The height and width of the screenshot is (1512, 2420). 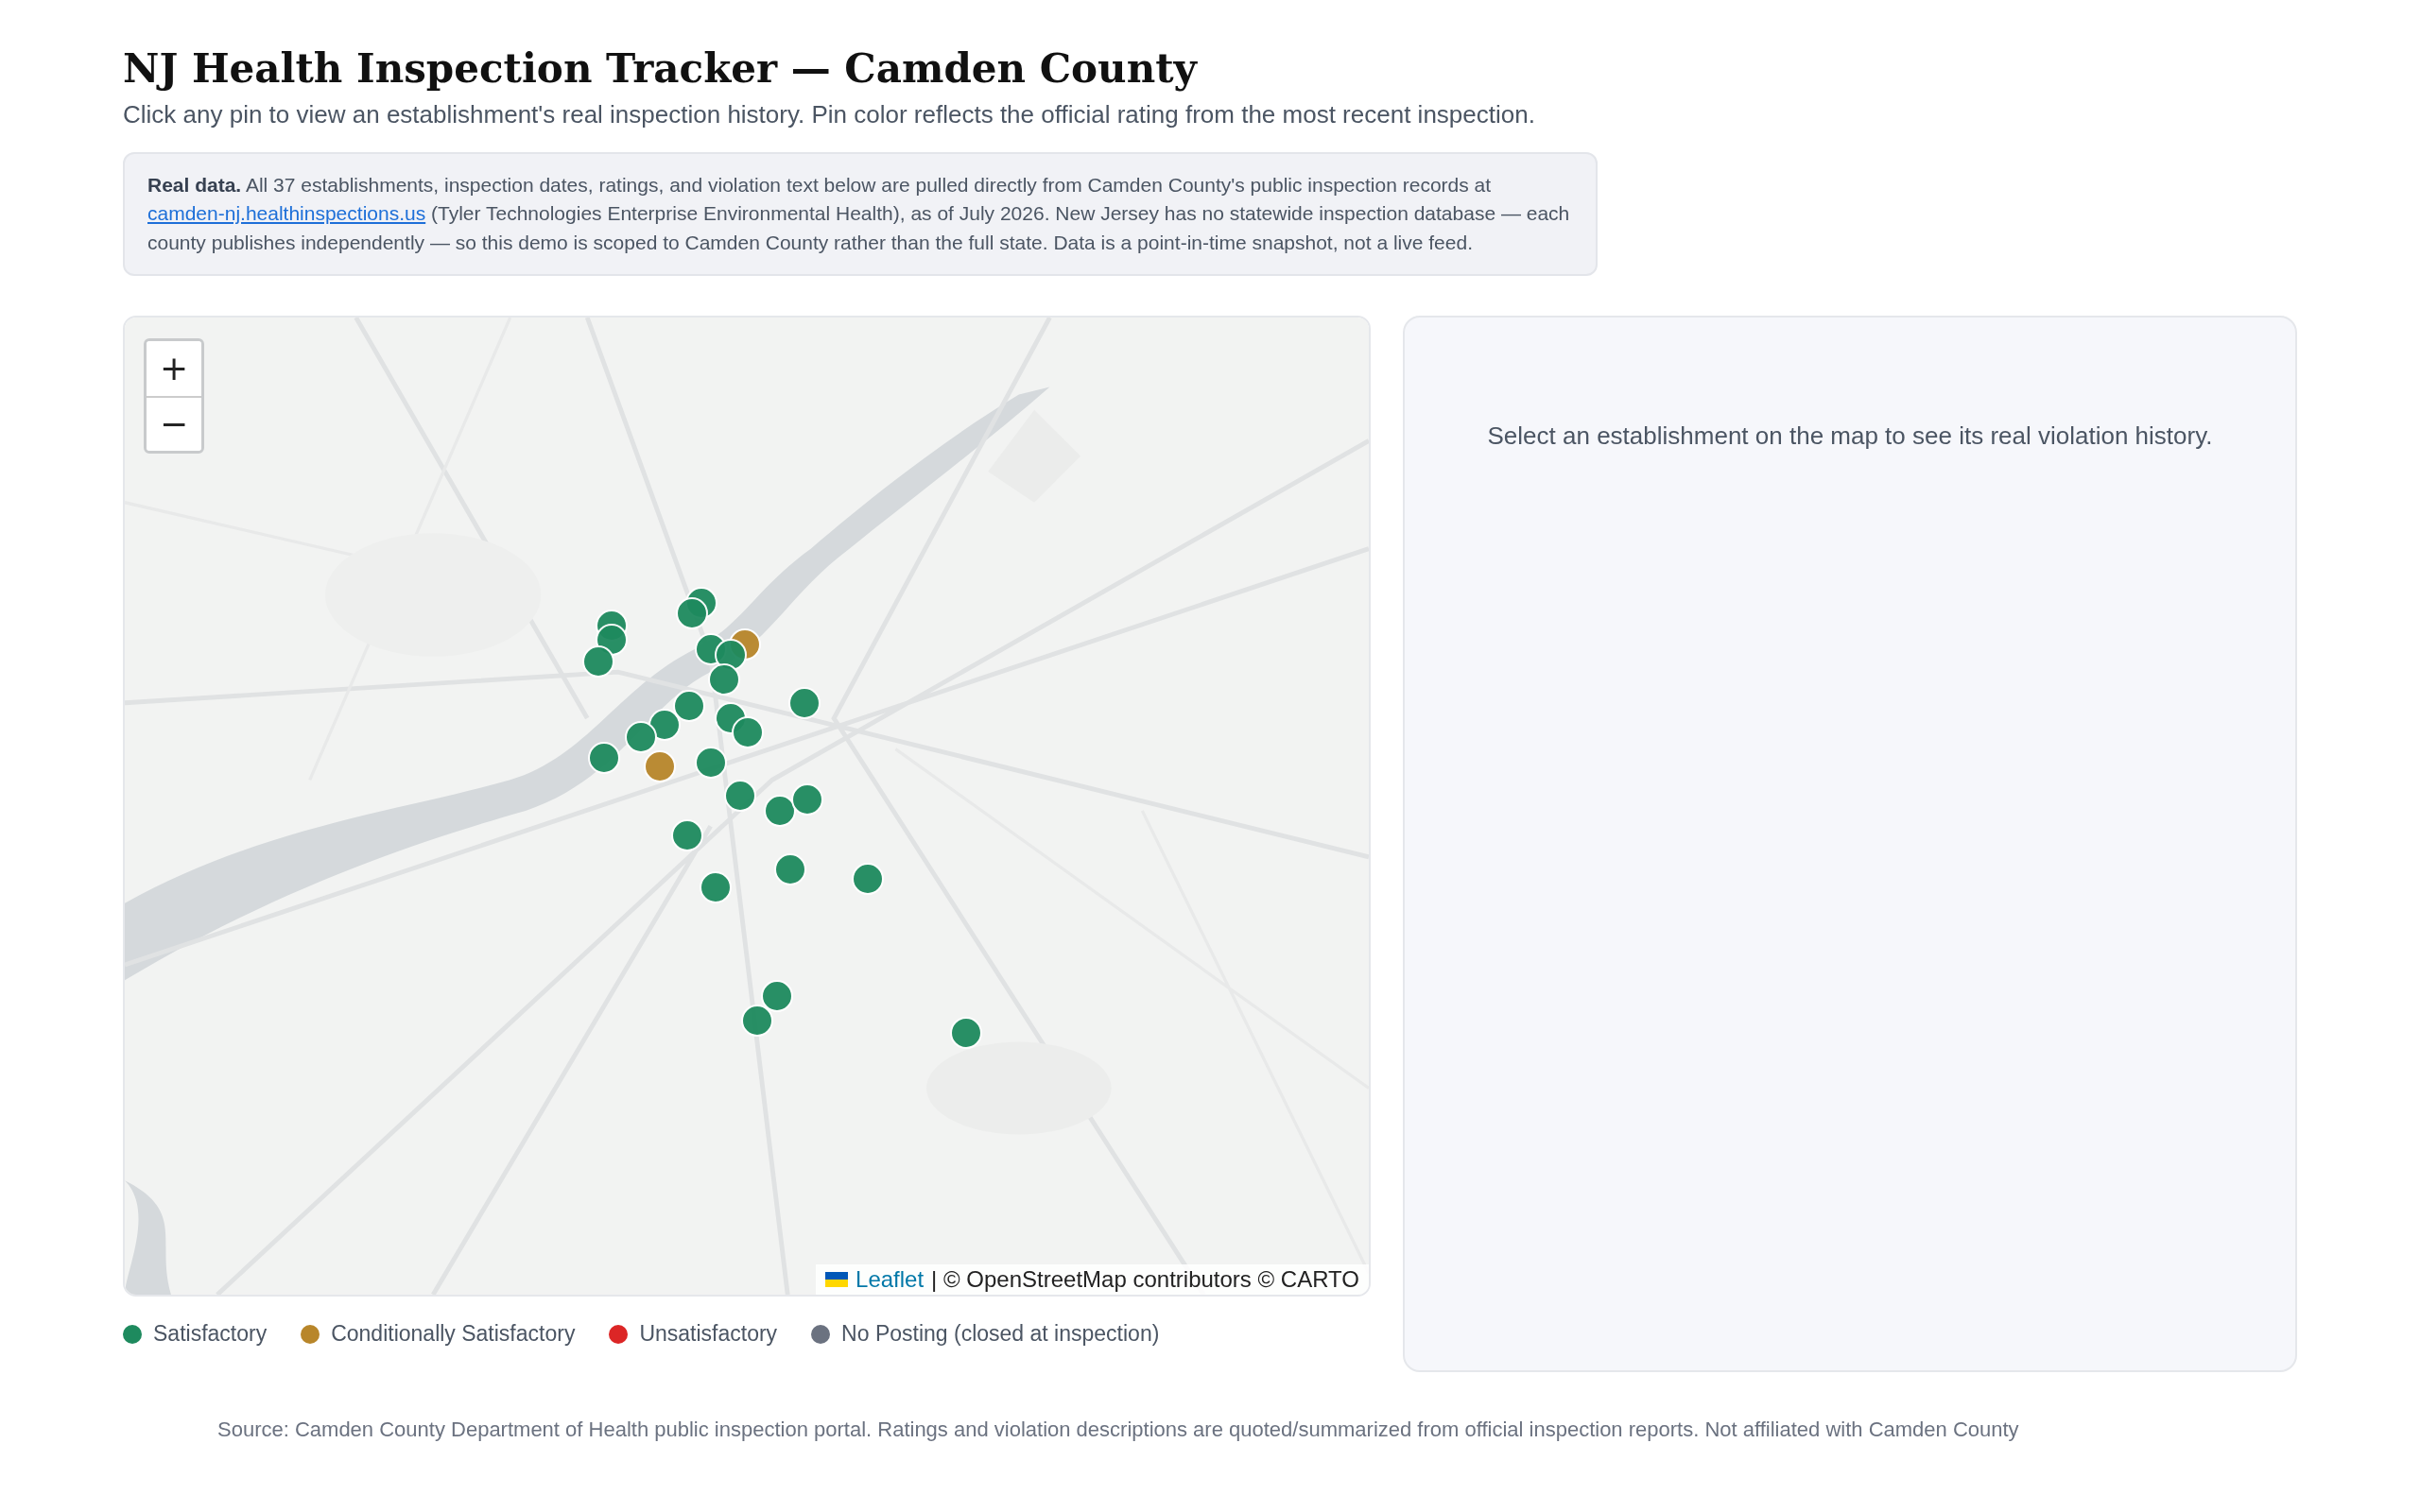 What do you see at coordinates (210, 1334) in the screenshot?
I see `legend-label: Satisfactory` at bounding box center [210, 1334].